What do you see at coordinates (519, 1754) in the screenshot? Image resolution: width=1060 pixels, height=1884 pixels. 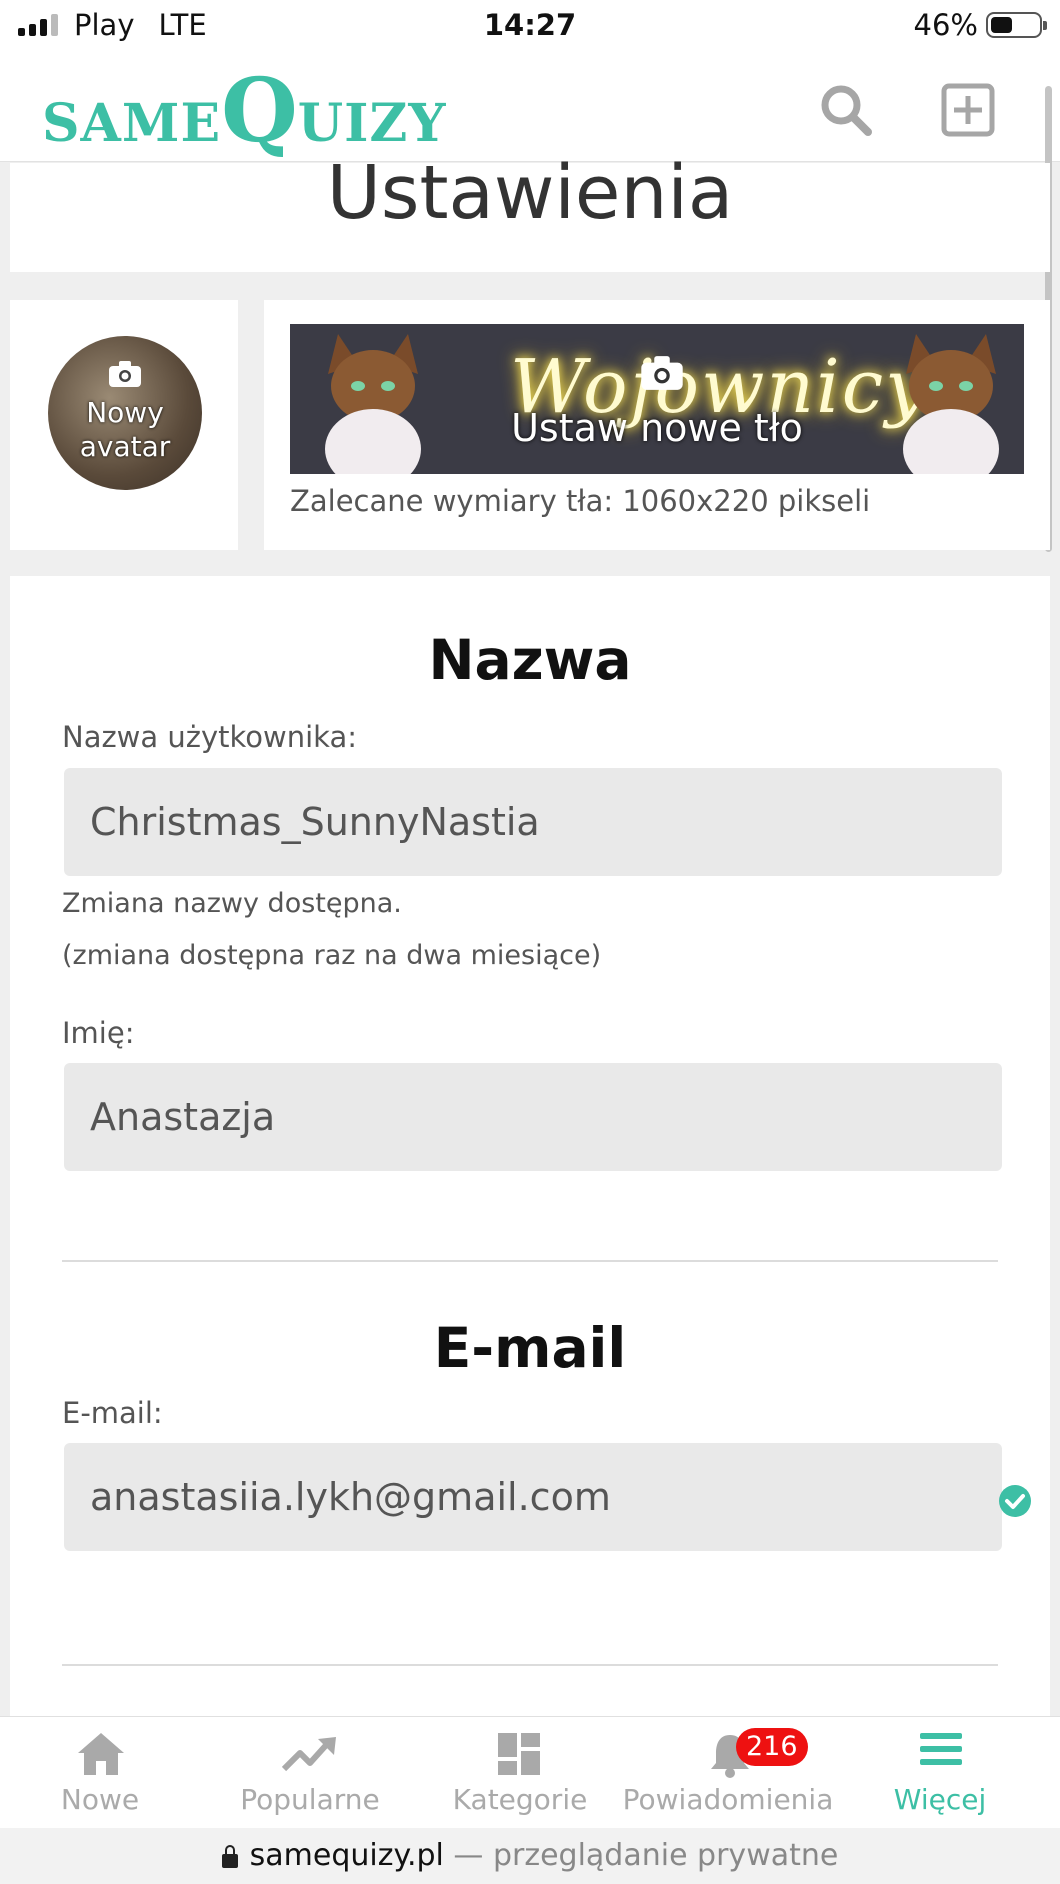 I see `dashboard-icon` at bounding box center [519, 1754].